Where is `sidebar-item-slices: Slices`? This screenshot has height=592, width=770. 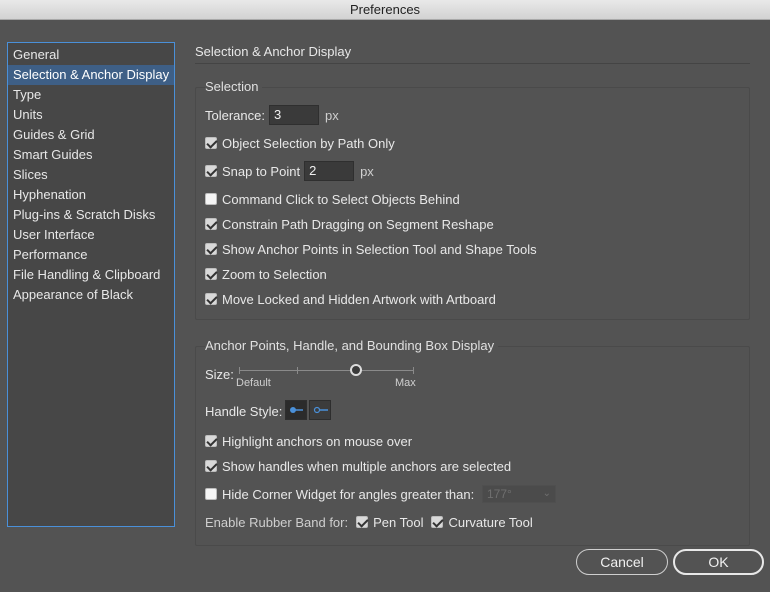
sidebar-item-slices: Slices is located at coordinates (91, 175).